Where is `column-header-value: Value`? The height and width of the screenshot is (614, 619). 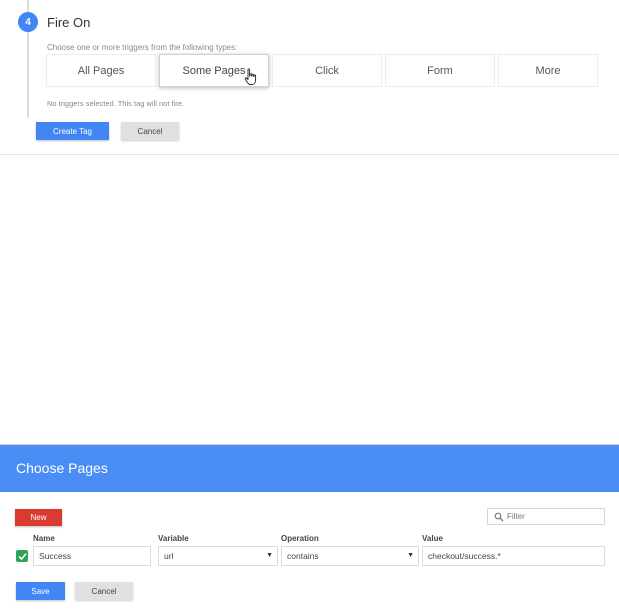
column-header-value: Value is located at coordinates (432, 538).